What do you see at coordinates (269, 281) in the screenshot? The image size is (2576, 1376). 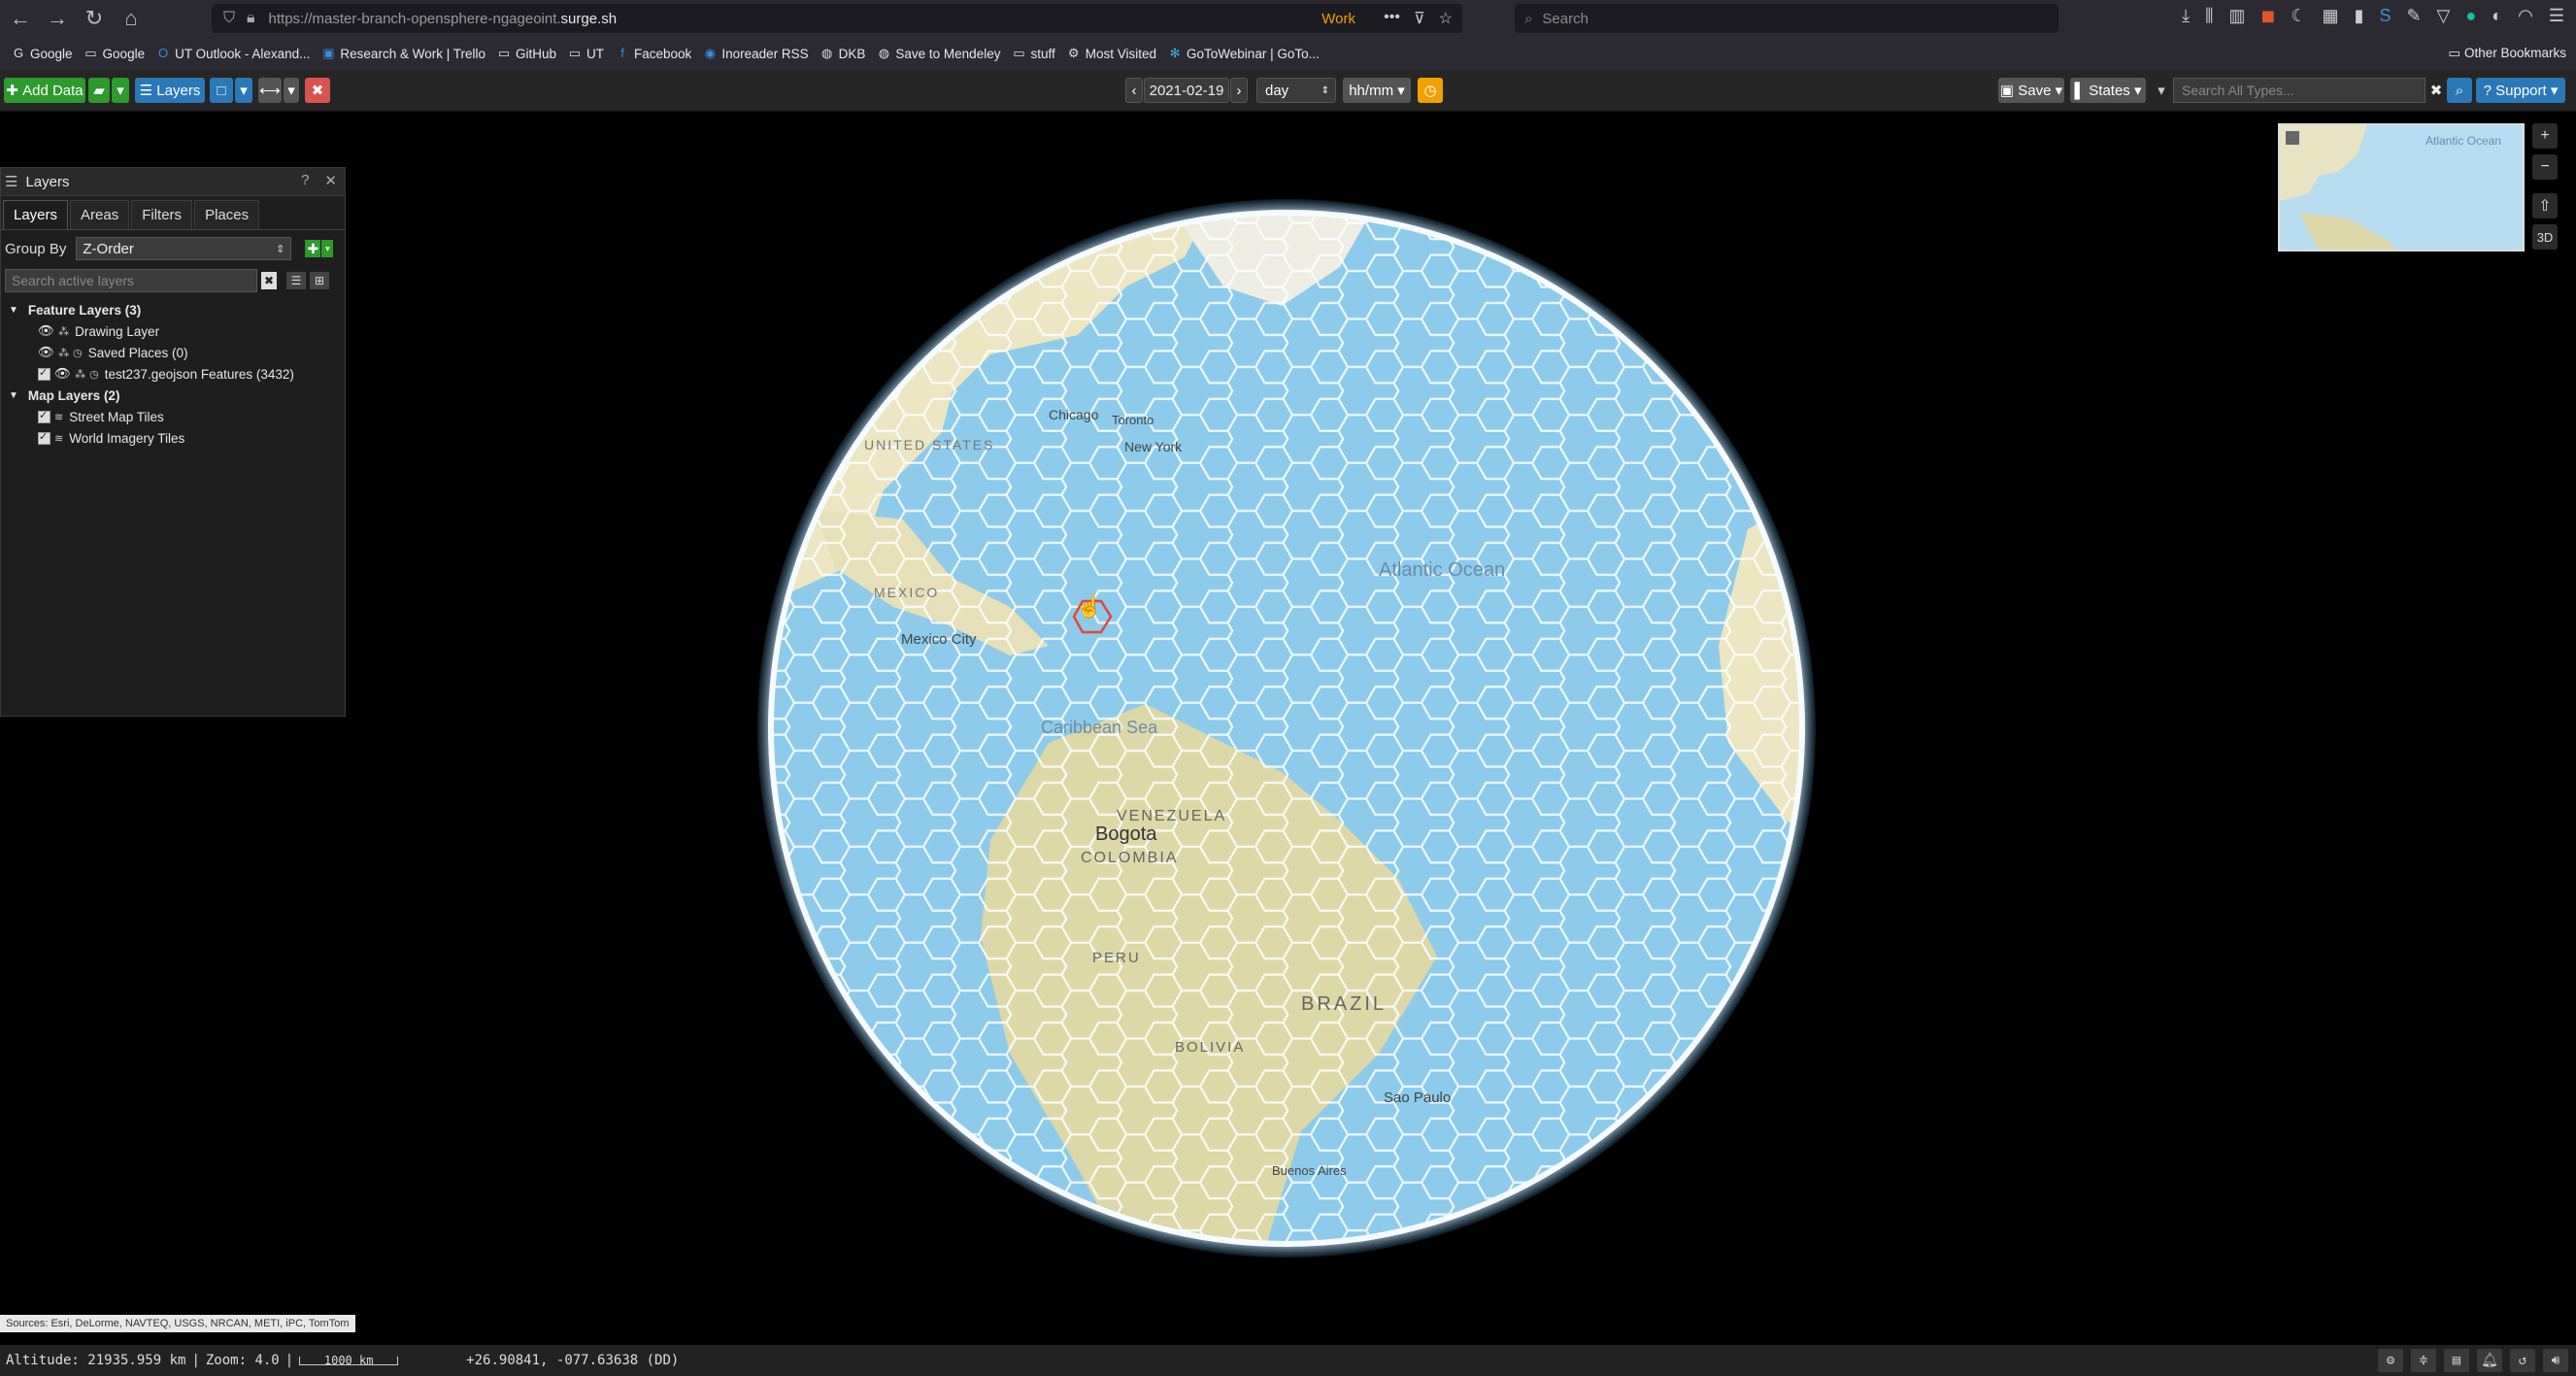 I see `clear-search-icon: ✖` at bounding box center [269, 281].